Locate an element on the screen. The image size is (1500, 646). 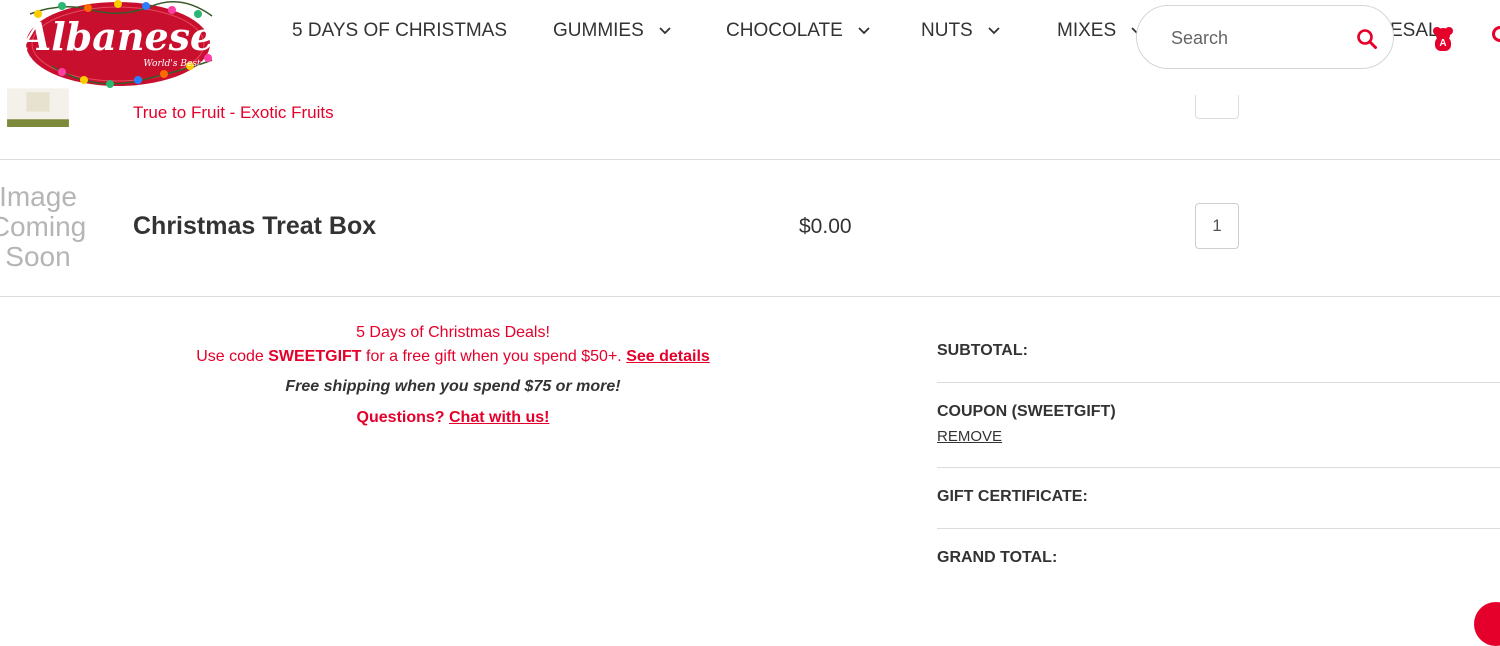
coupon-row: COUPON (SWEETGIFT) REMOVE is located at coordinates (1218, 424).